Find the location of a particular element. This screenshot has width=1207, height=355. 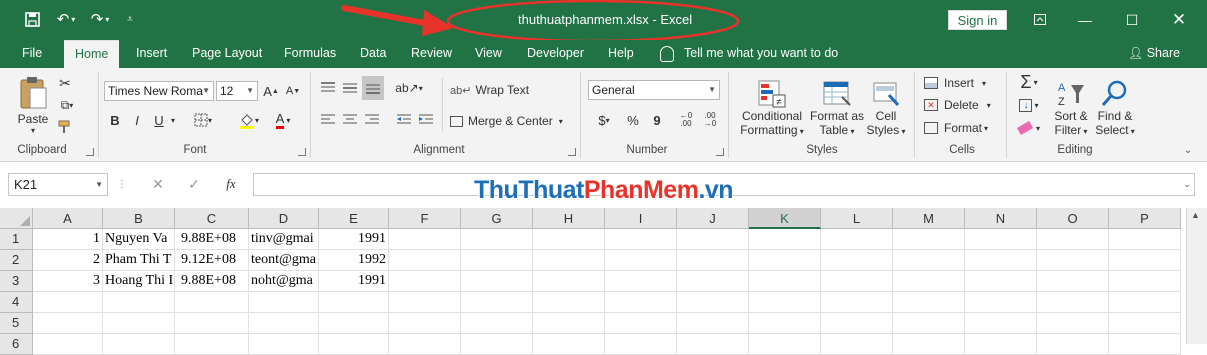

cell-i5 is located at coordinates (641, 323).